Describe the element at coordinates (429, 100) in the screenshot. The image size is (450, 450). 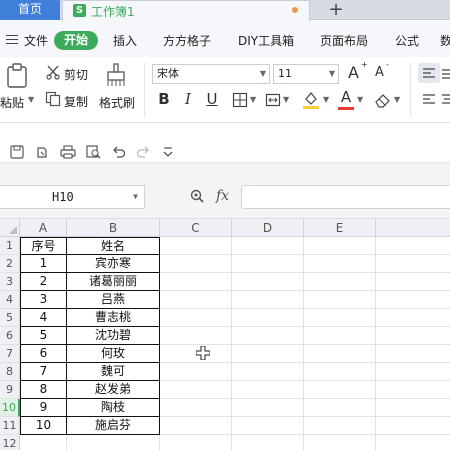
I see `align-left-icon` at that location.